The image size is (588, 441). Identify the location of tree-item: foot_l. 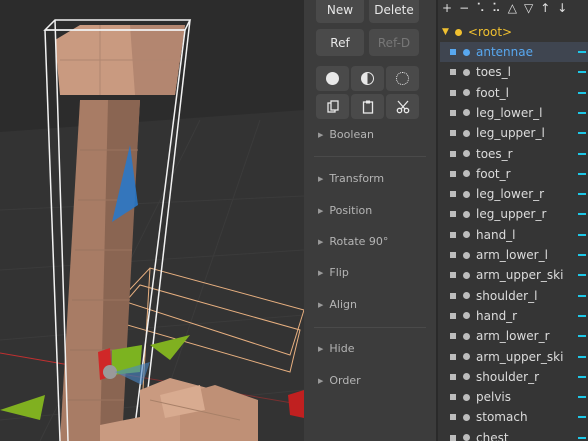
(514, 93).